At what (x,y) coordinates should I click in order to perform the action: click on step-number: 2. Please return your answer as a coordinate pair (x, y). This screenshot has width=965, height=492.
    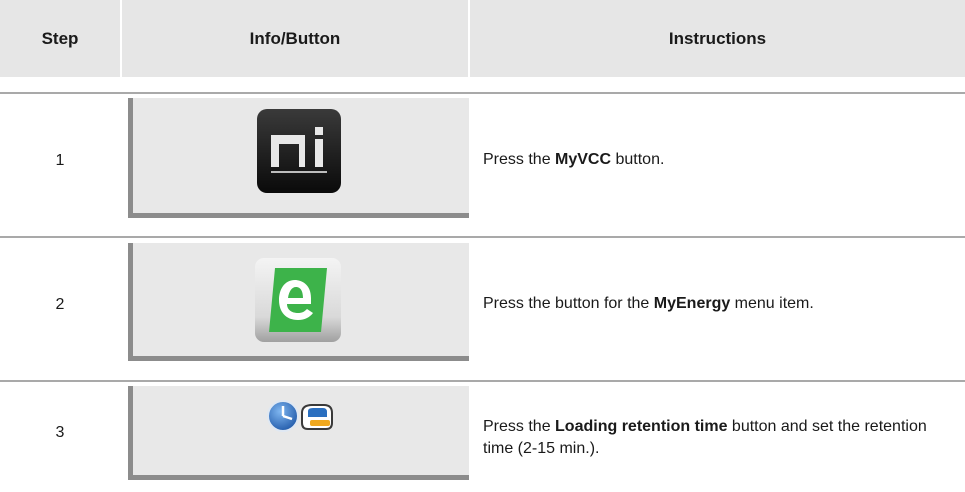
    Looking at the image, I should click on (60, 304).